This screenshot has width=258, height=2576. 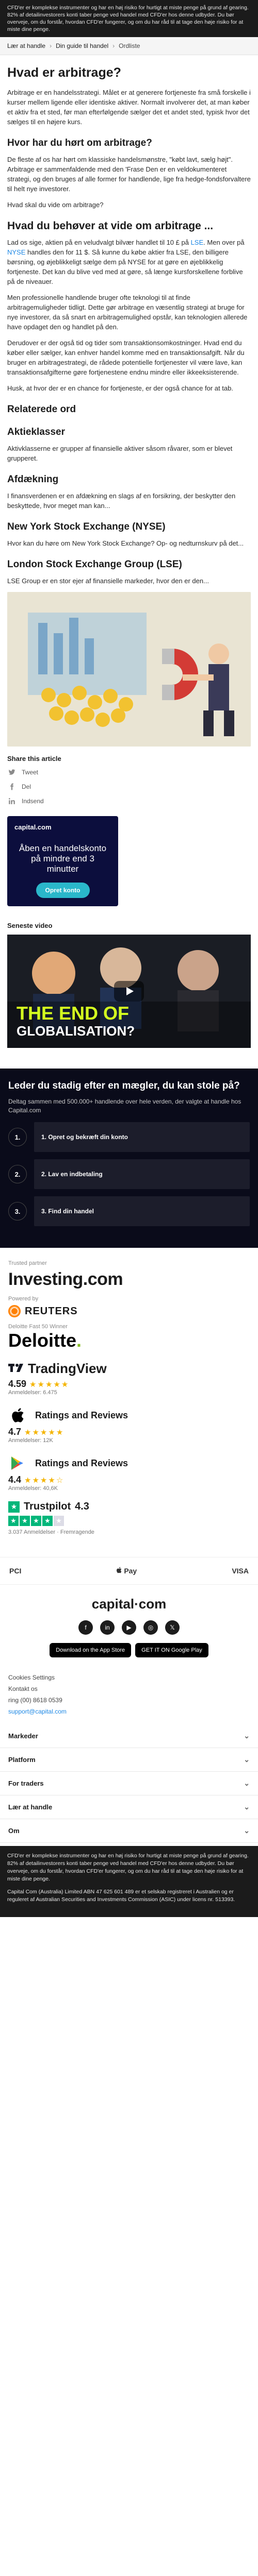 I want to click on footer-menu-label: Om, so click(x=14, y=1831).